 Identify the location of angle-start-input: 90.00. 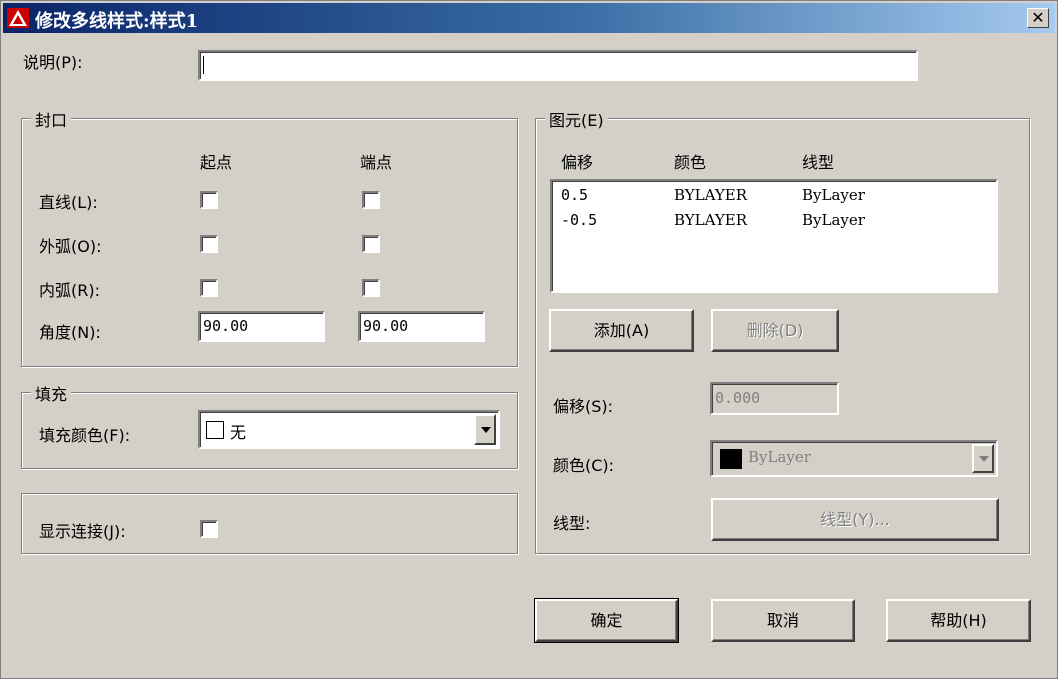
(261, 326).